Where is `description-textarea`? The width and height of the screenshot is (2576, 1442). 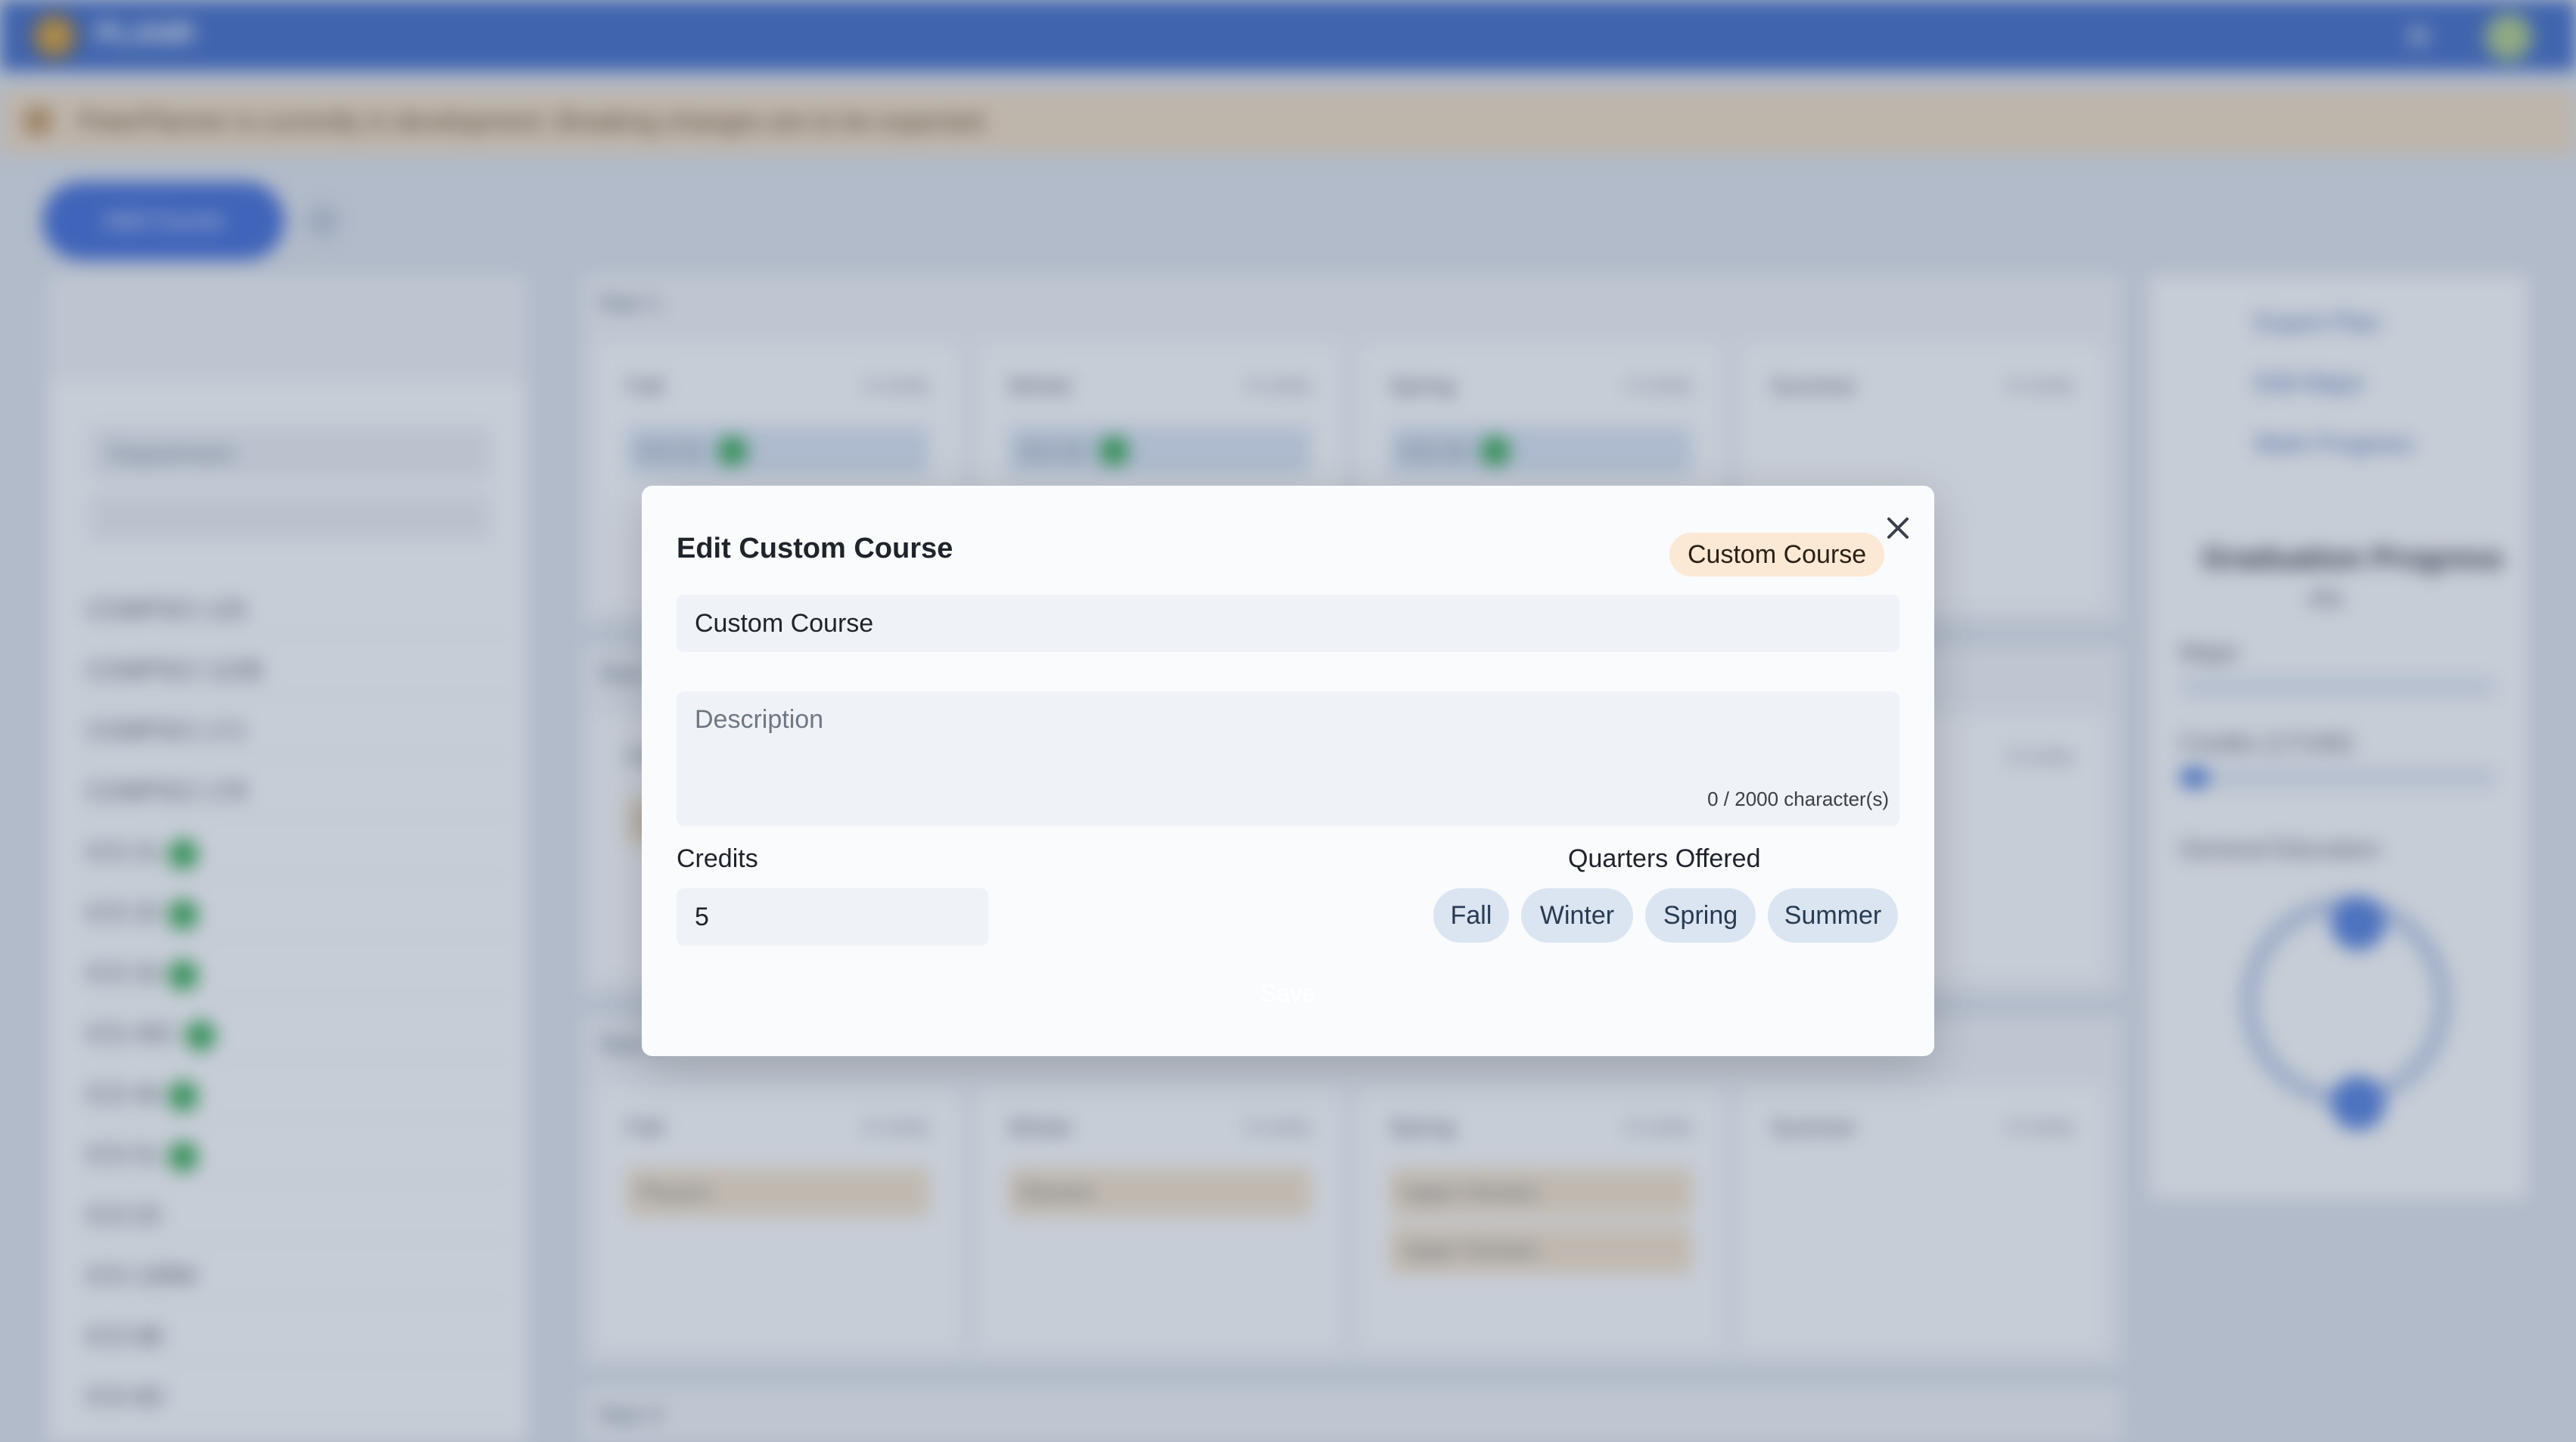
description-textarea is located at coordinates (1288, 744).